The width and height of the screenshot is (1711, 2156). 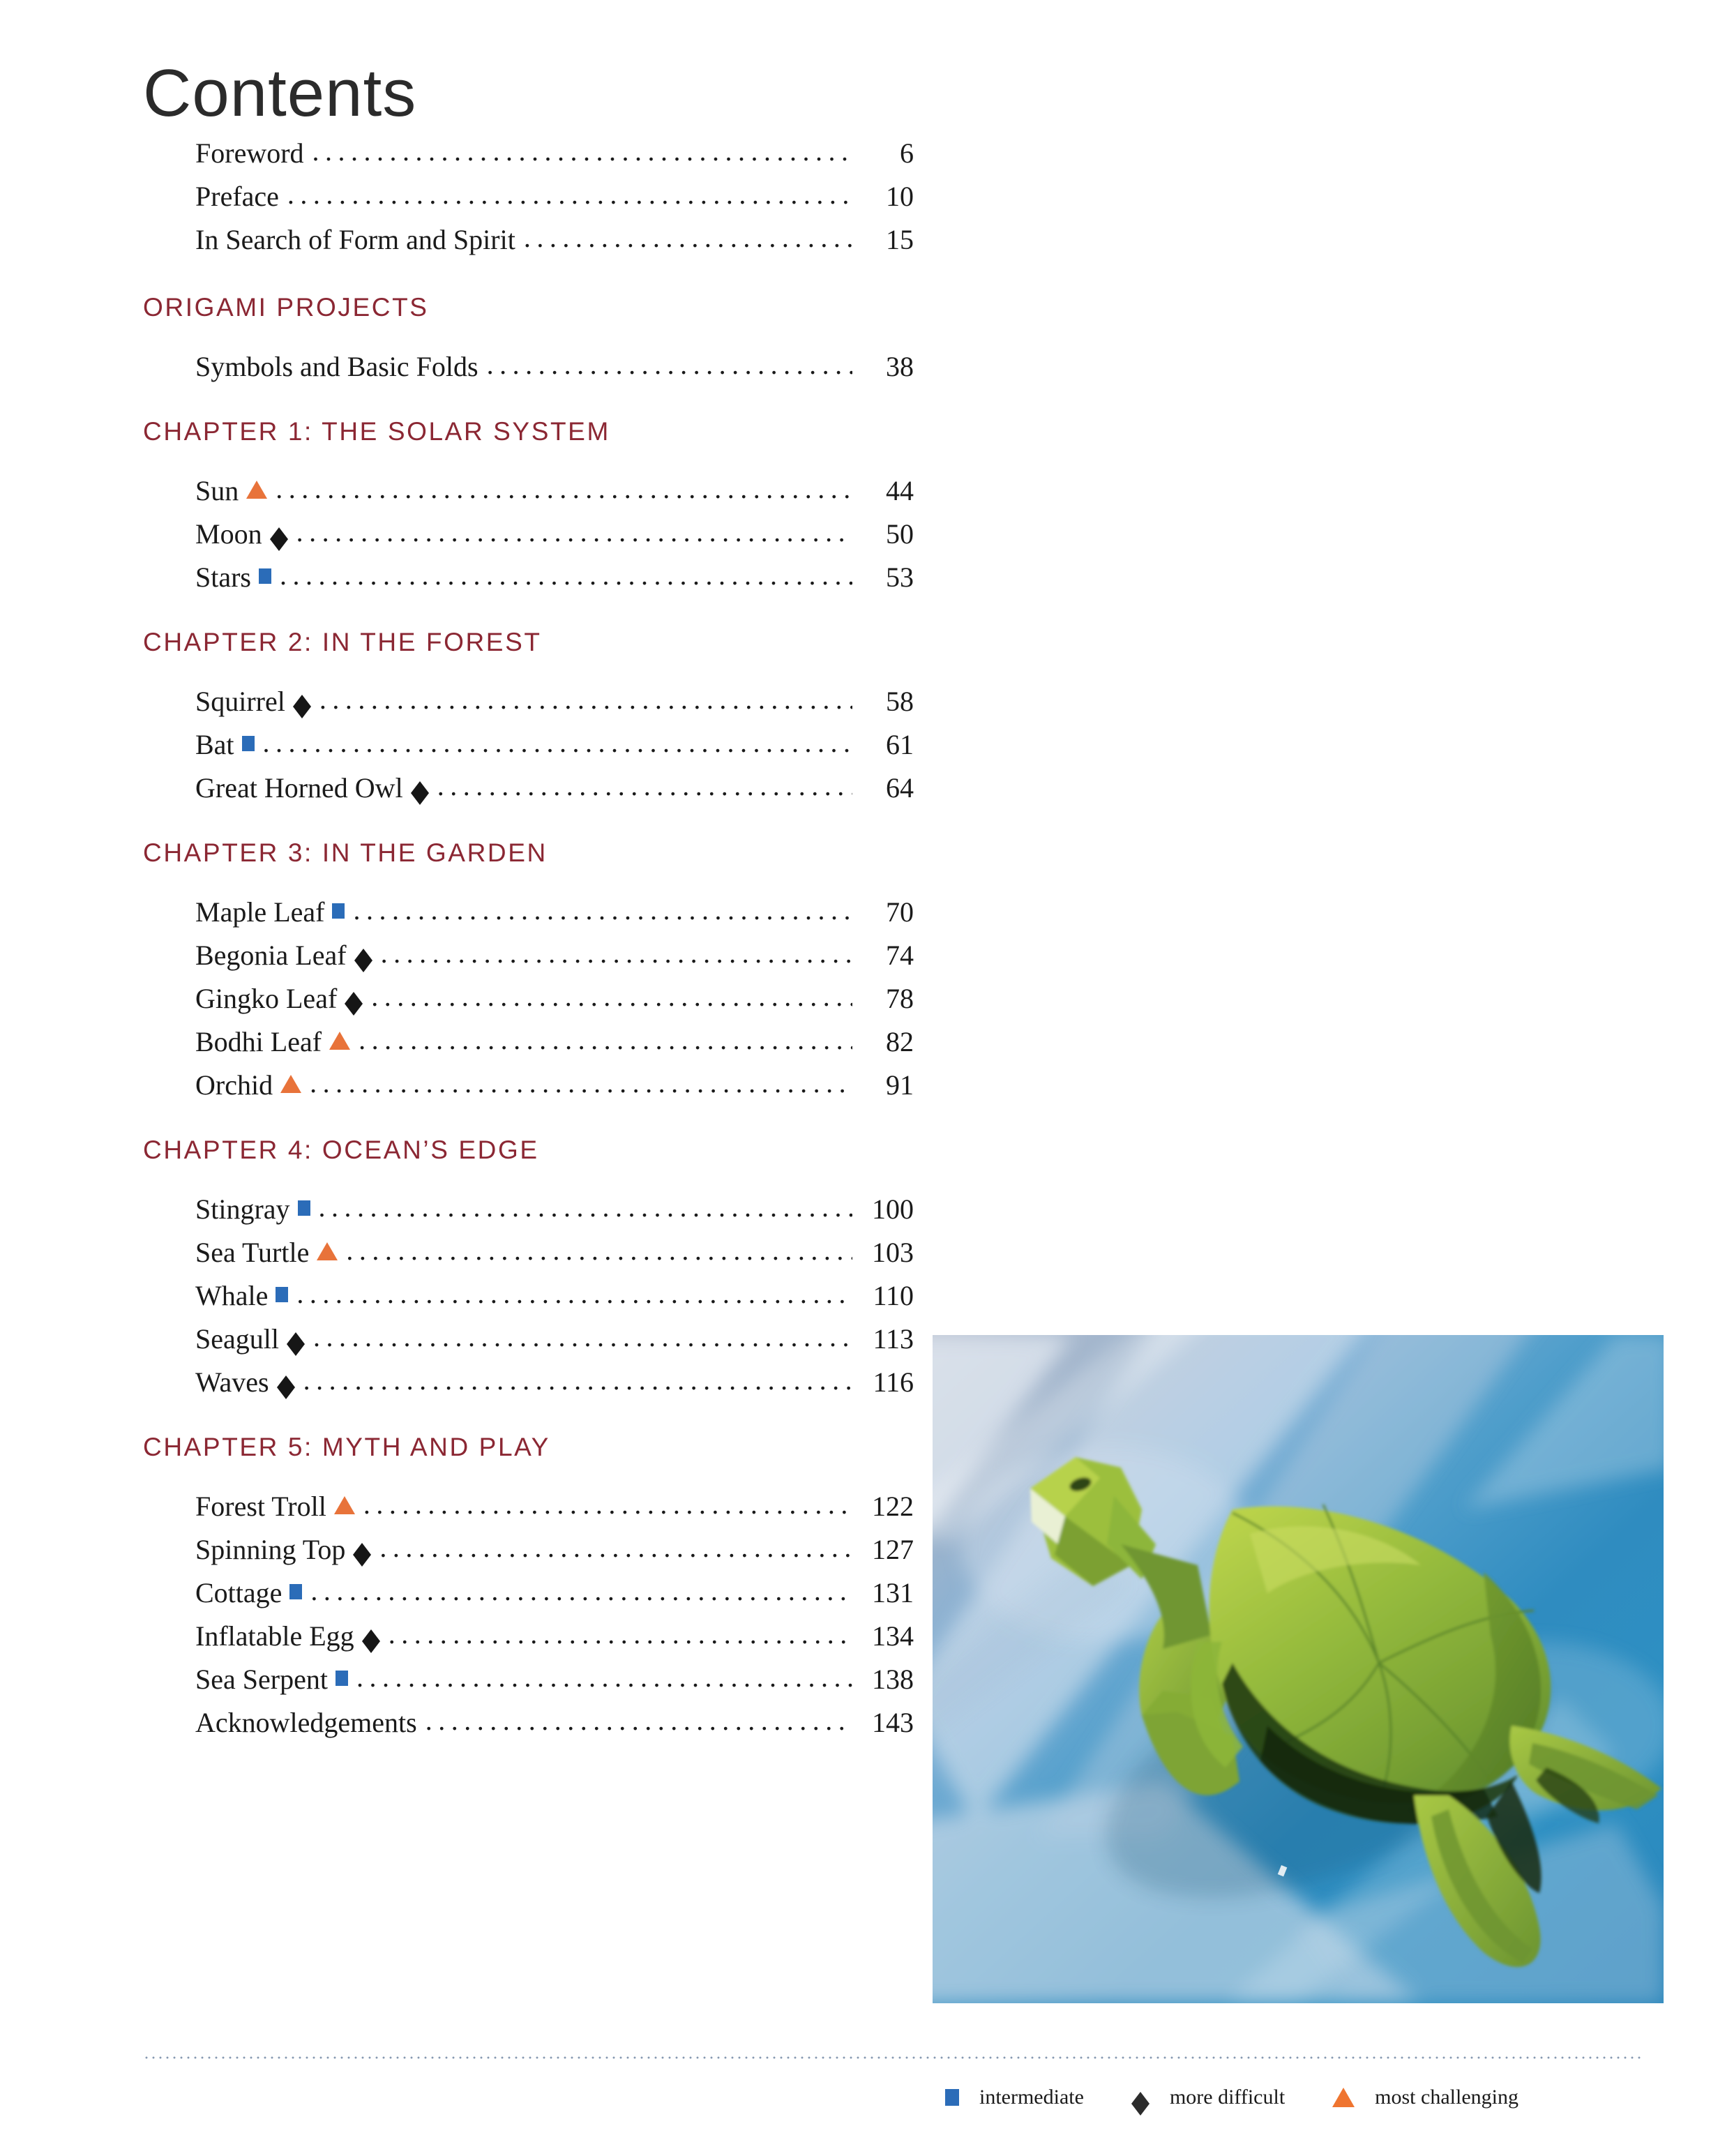 What do you see at coordinates (237, 1339) in the screenshot?
I see `toc-entry-title: Seagull` at bounding box center [237, 1339].